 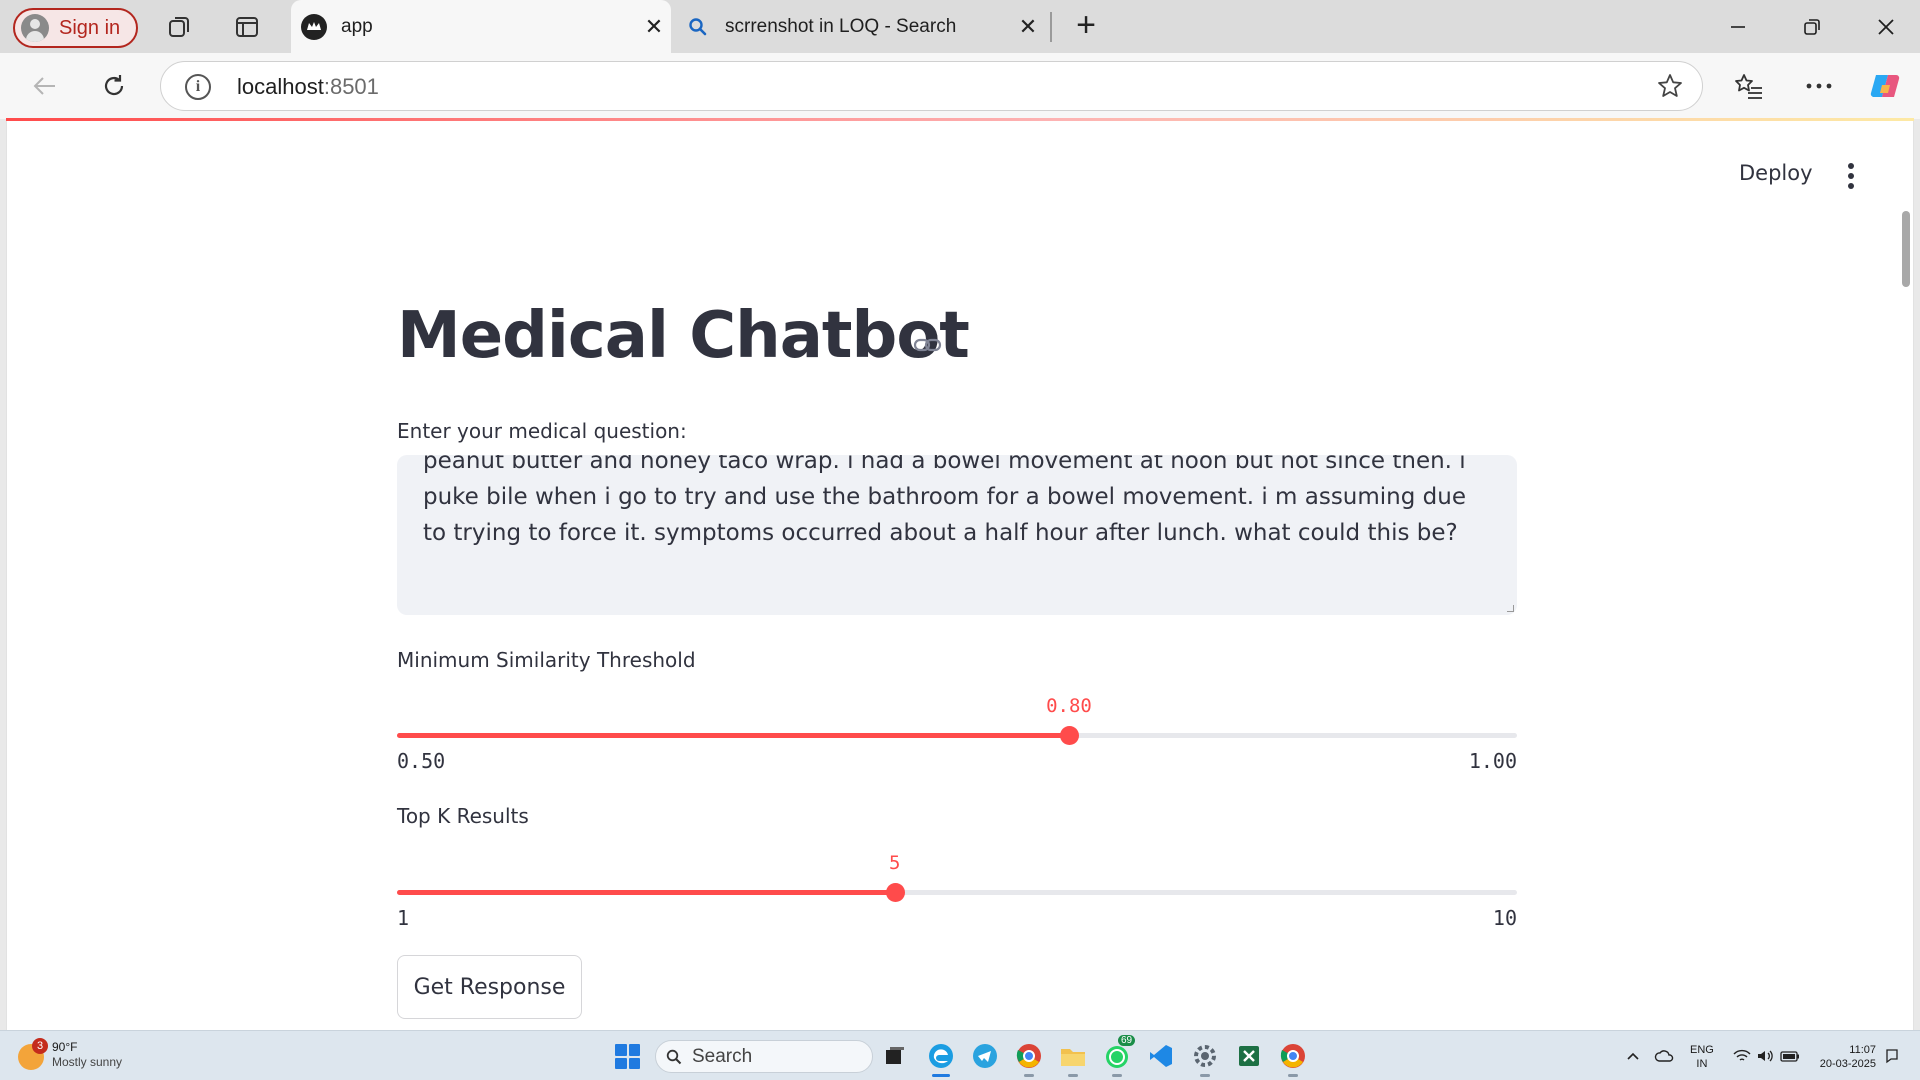 I want to click on workspaces-icon, so click(x=180, y=27).